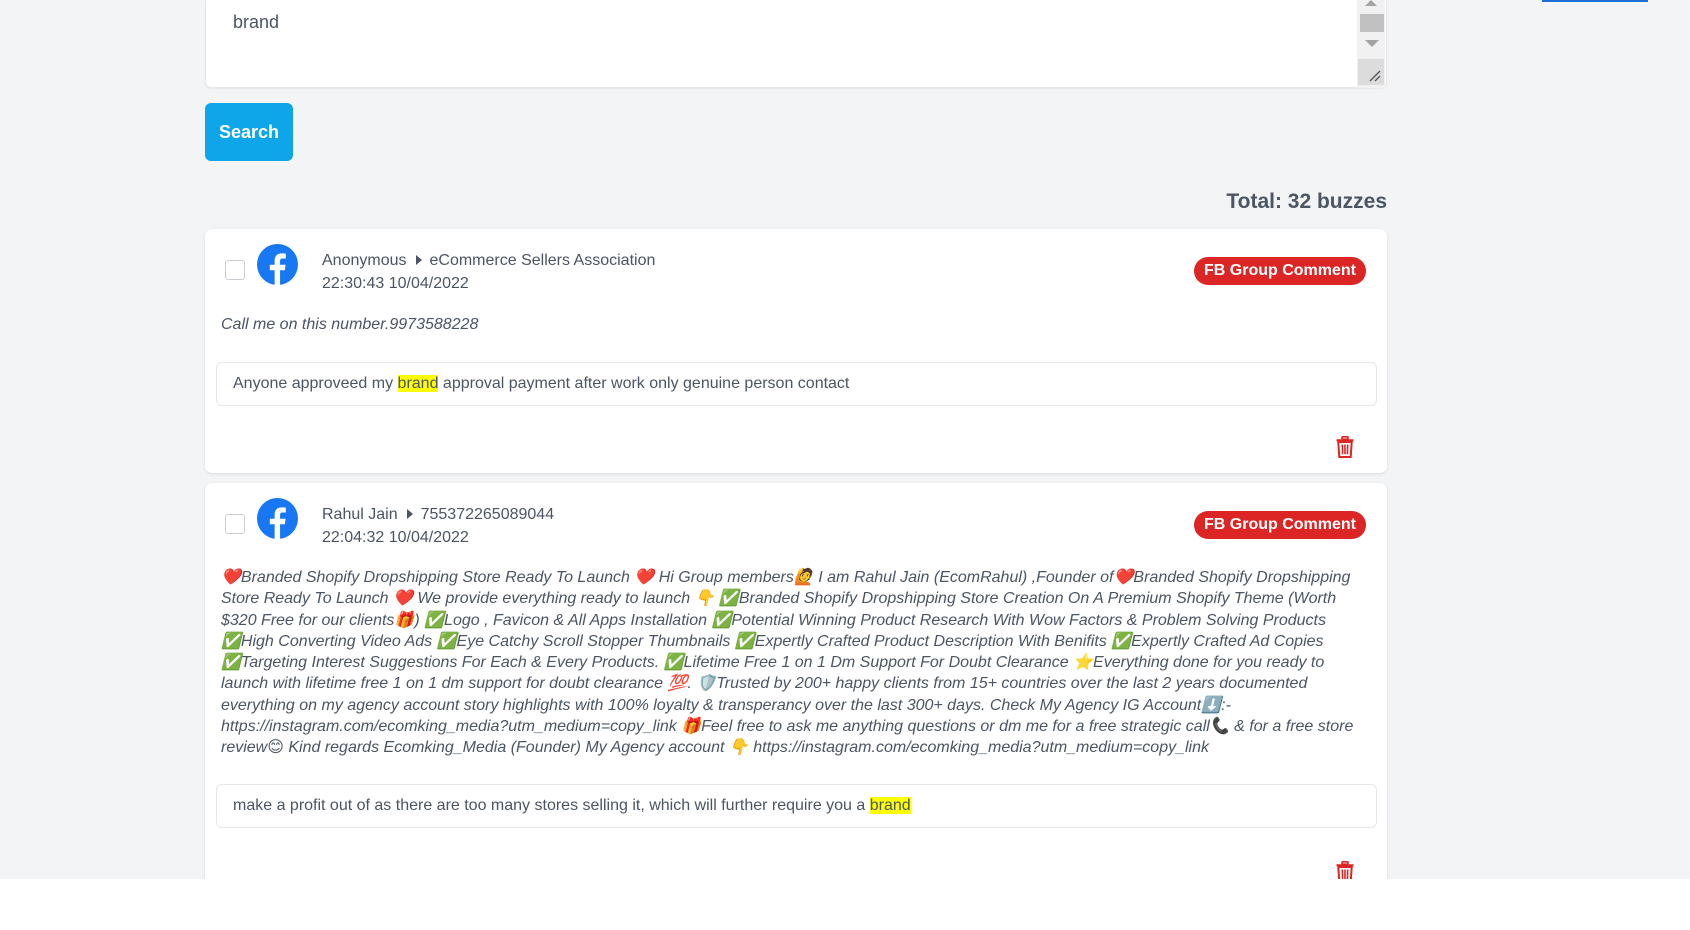  I want to click on search-button: Search, so click(249, 132).